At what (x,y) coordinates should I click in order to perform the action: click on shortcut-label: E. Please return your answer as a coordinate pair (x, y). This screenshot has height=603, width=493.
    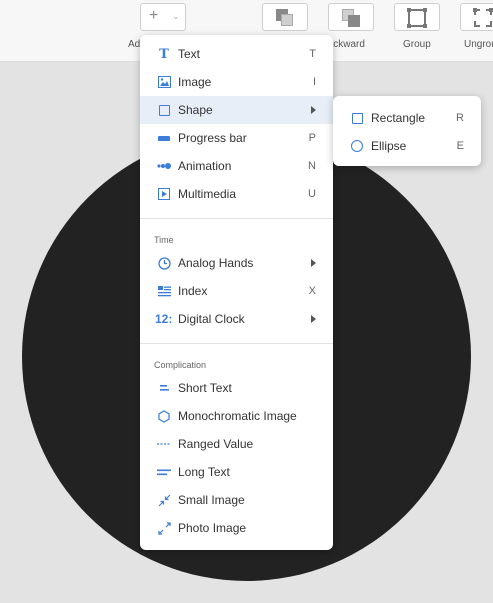
    Looking at the image, I should click on (460, 146).